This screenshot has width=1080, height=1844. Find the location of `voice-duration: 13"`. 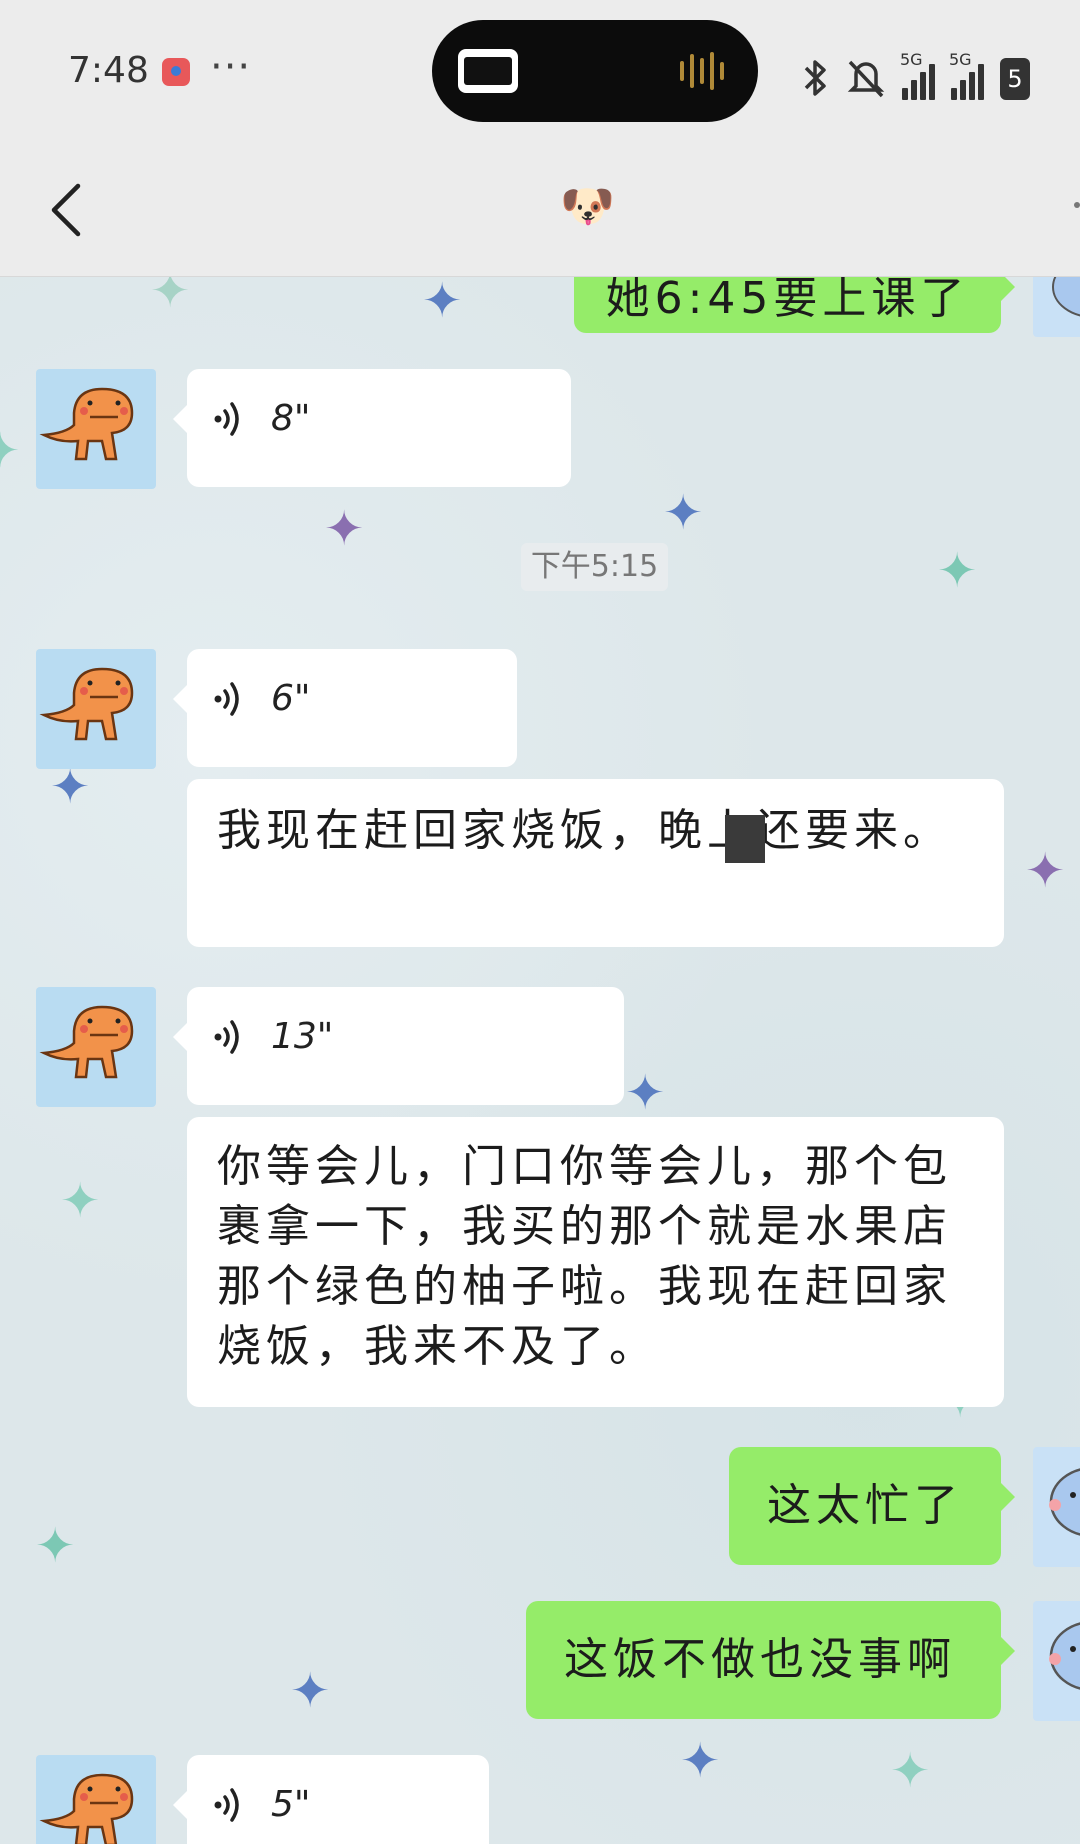

voice-duration: 13" is located at coordinates (302, 1036).